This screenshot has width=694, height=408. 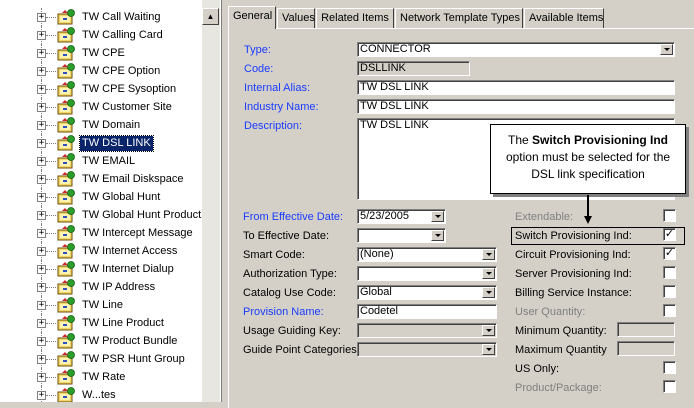 What do you see at coordinates (383, 68) in the screenshot?
I see `code-value: DSLLINK` at bounding box center [383, 68].